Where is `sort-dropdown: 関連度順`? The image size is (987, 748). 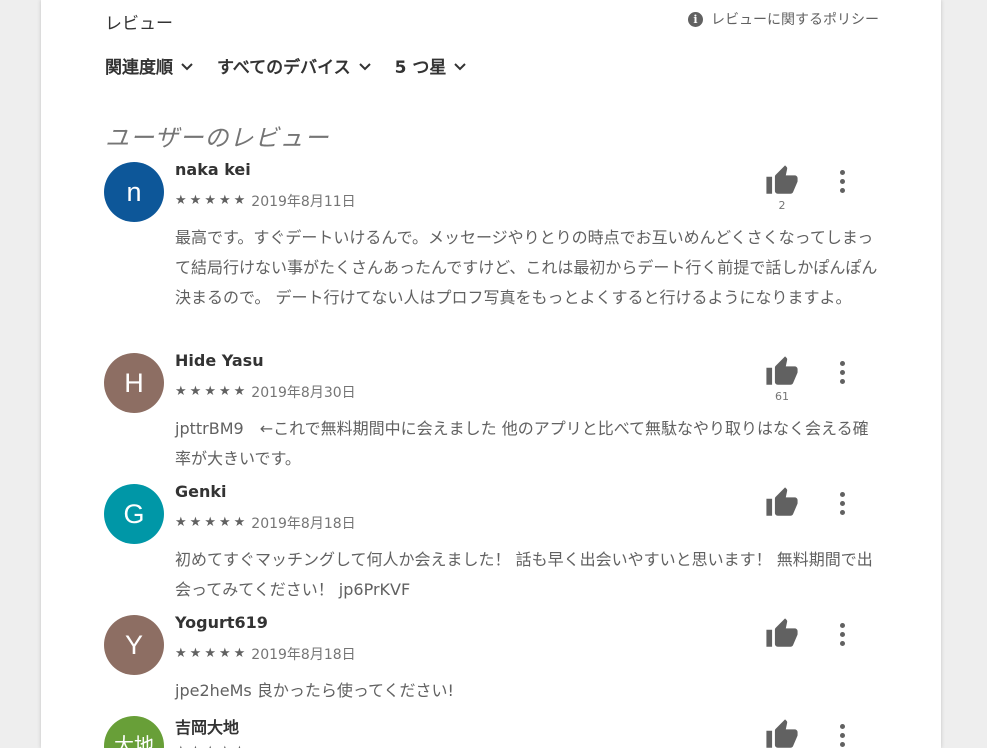
sort-dropdown: 関連度順 is located at coordinates (150, 65).